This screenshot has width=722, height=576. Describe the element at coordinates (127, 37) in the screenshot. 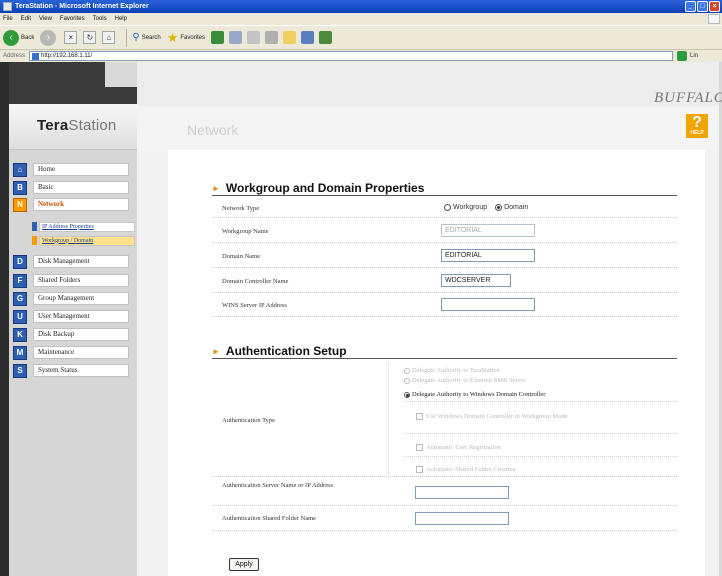

I see `toolbar-divider` at that location.